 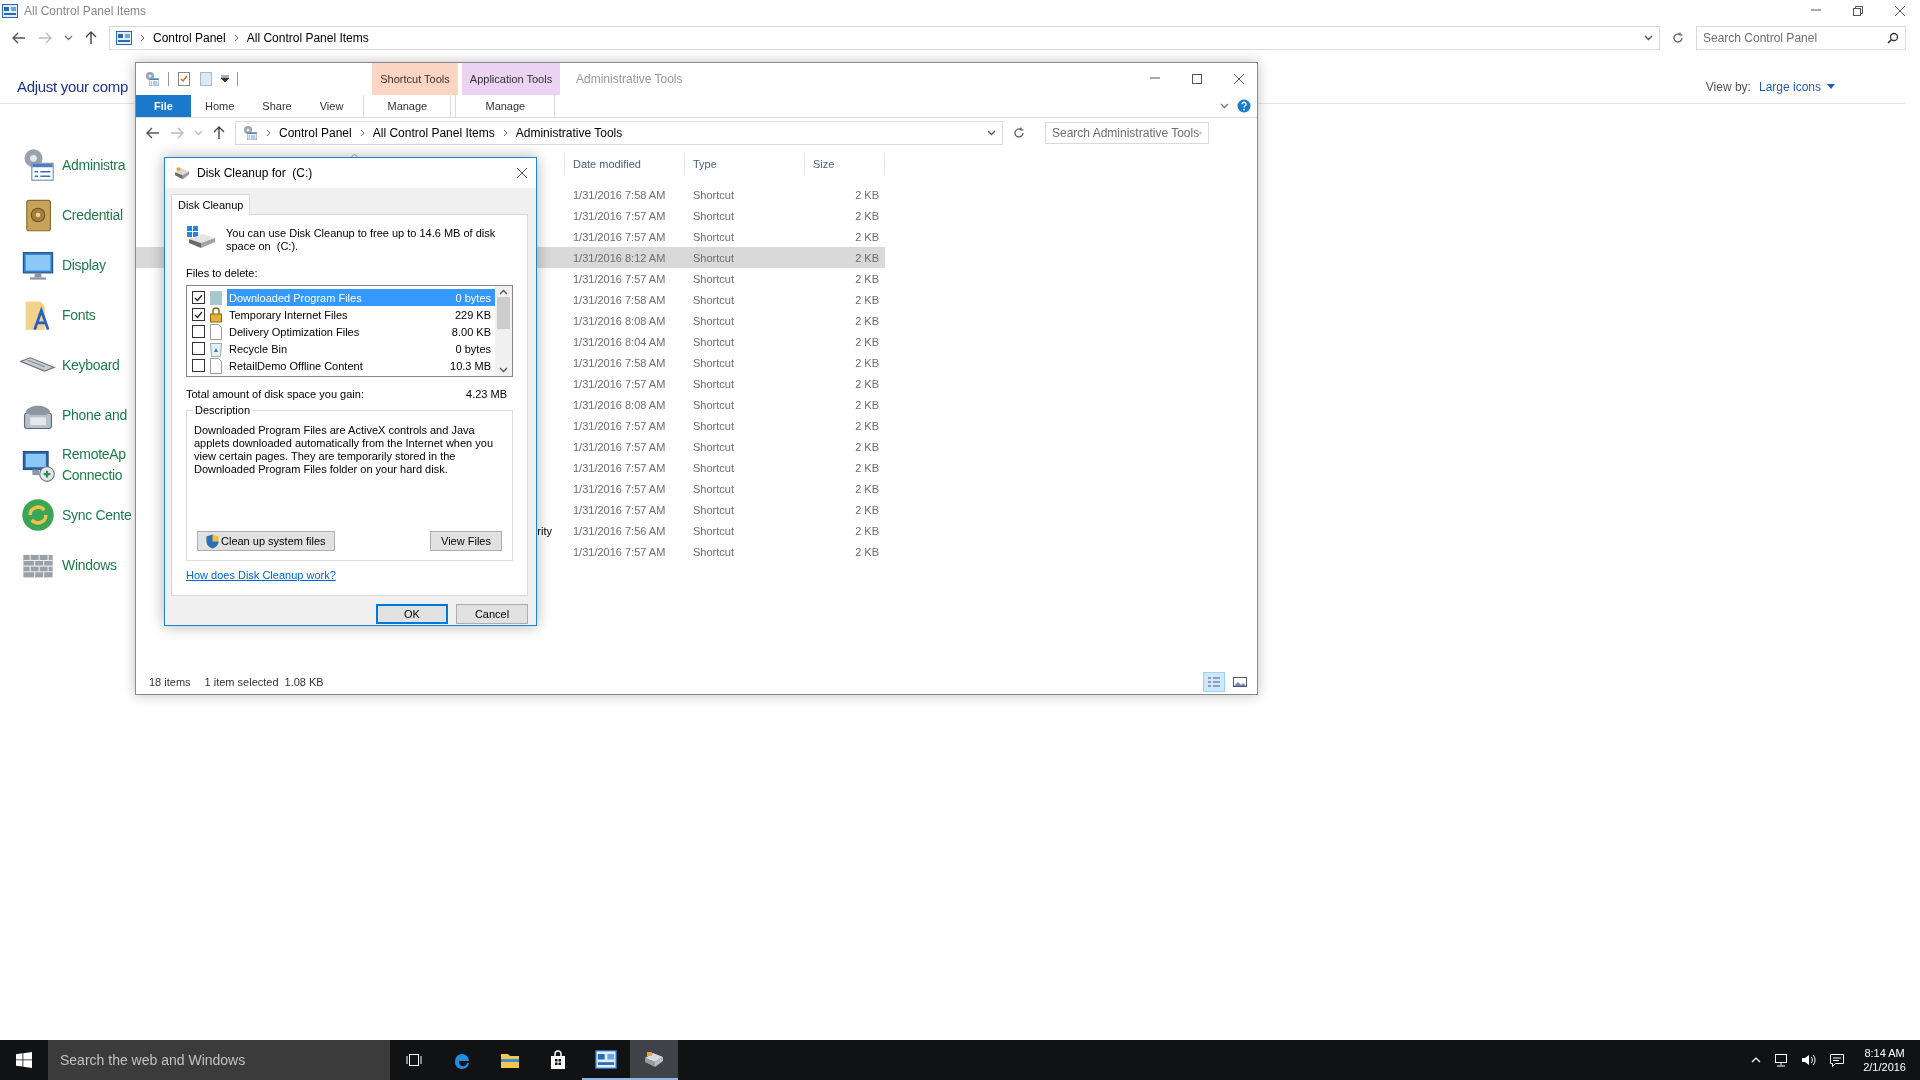 What do you see at coordinates (412, 614) in the screenshot?
I see `ok-button: OK` at bounding box center [412, 614].